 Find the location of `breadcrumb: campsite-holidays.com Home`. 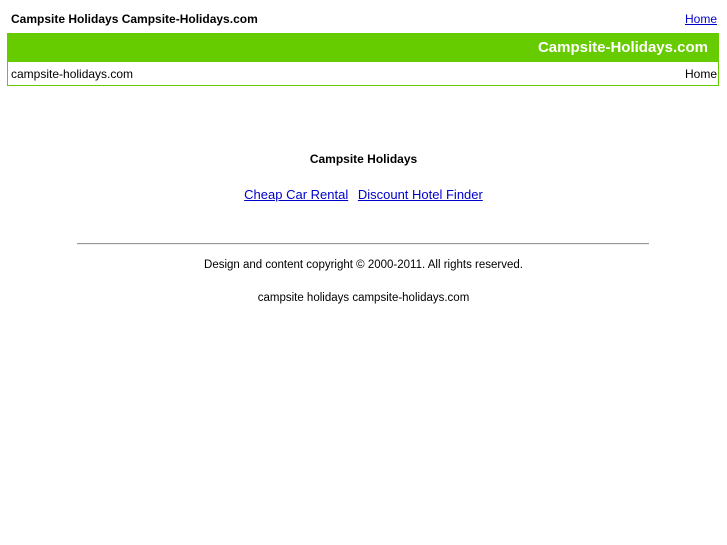

breadcrumb: campsite-holidays.com Home is located at coordinates (363, 73).